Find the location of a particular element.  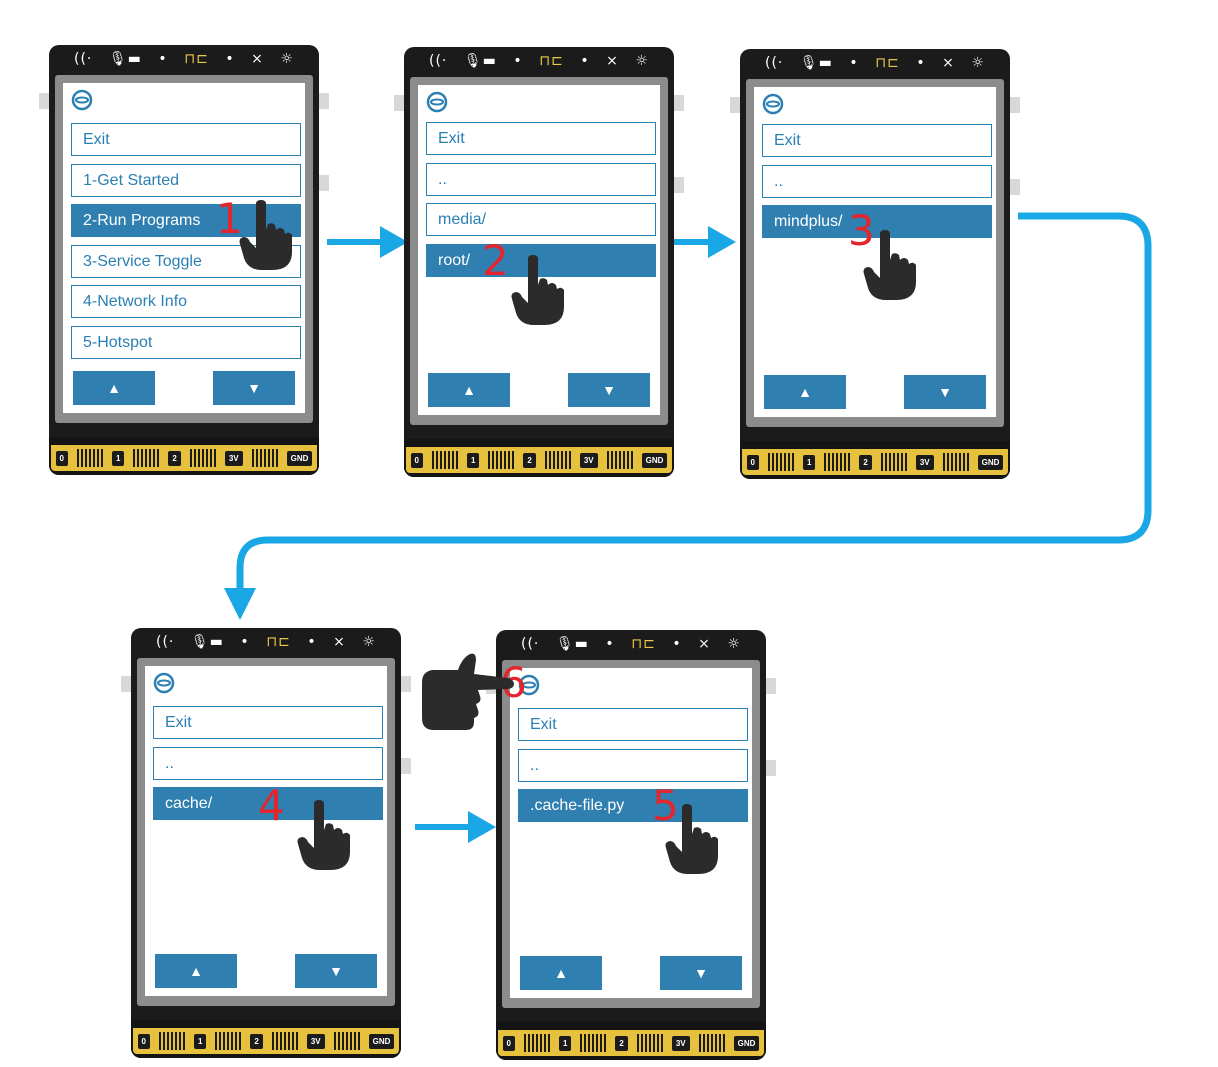

menu-item: media/ is located at coordinates (541, 219).